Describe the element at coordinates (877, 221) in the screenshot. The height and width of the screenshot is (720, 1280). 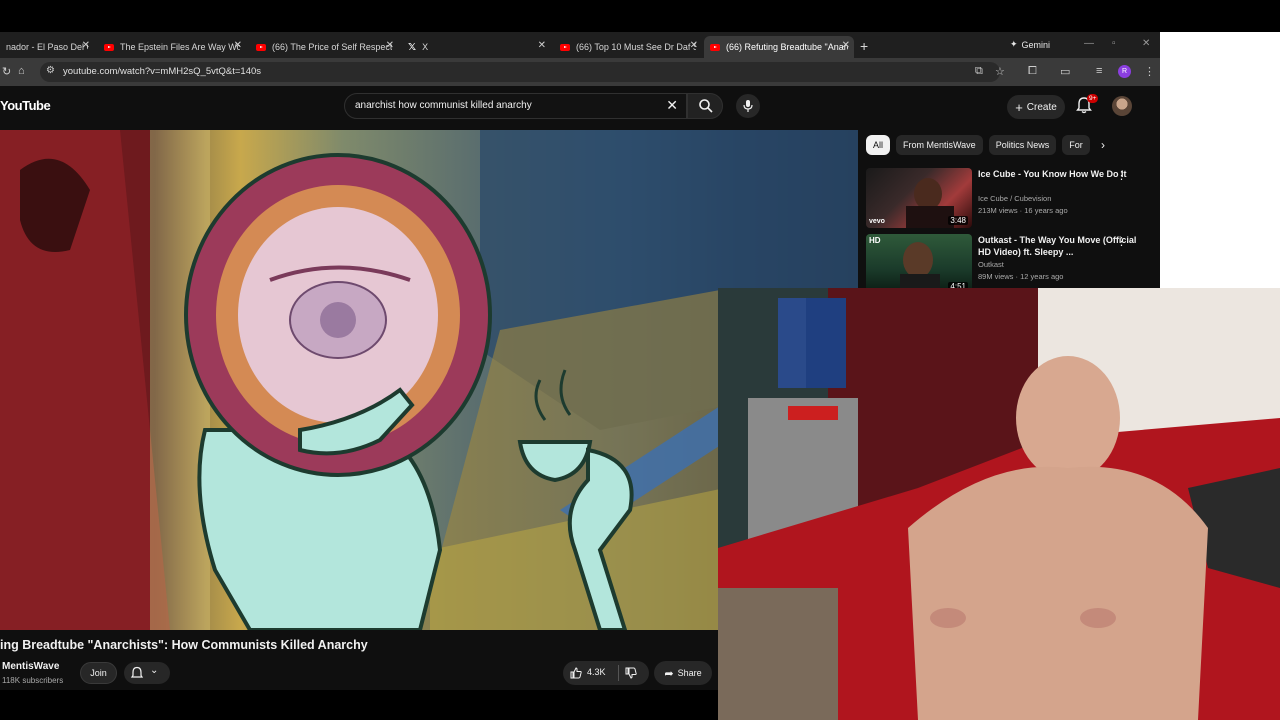
I see `thumbnail-badge: vevo` at that location.